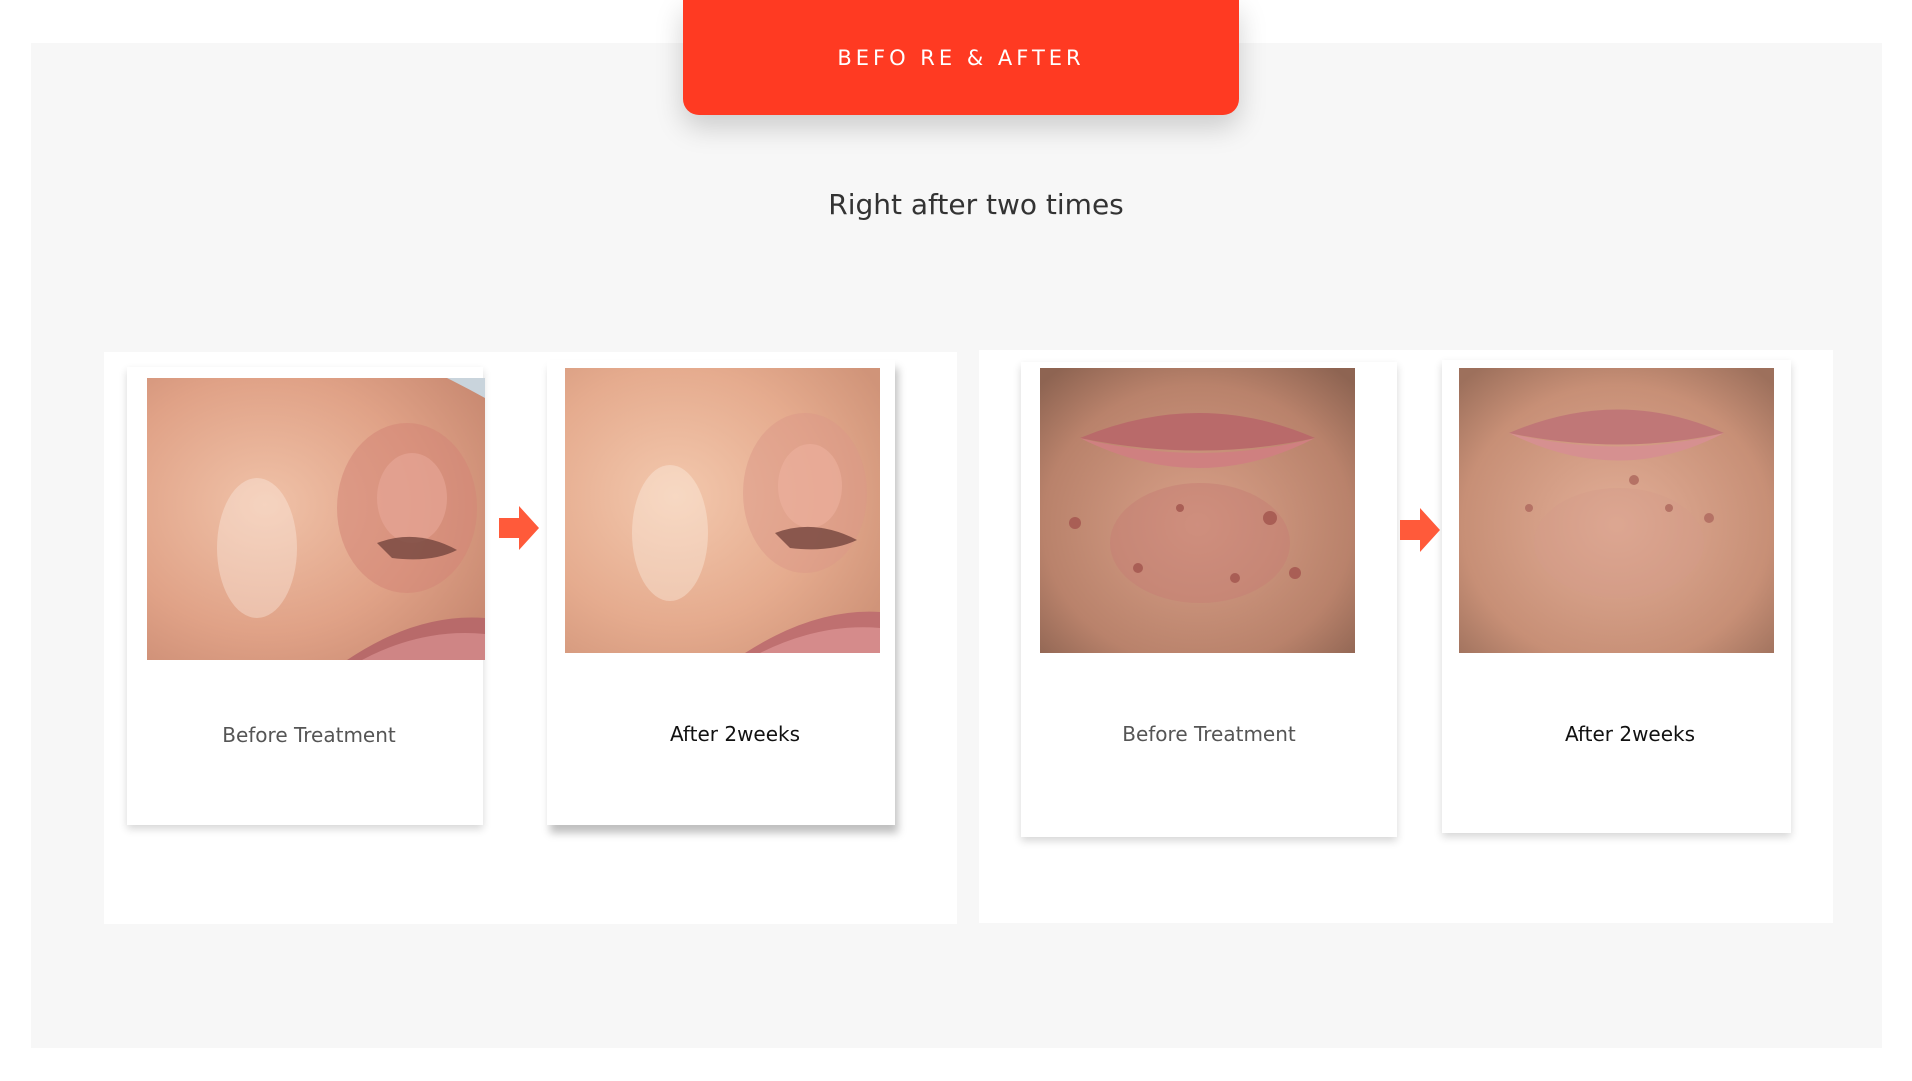 The height and width of the screenshot is (1081, 1912). I want to click on banner-title: BEFO RE & AFTER, so click(961, 57).